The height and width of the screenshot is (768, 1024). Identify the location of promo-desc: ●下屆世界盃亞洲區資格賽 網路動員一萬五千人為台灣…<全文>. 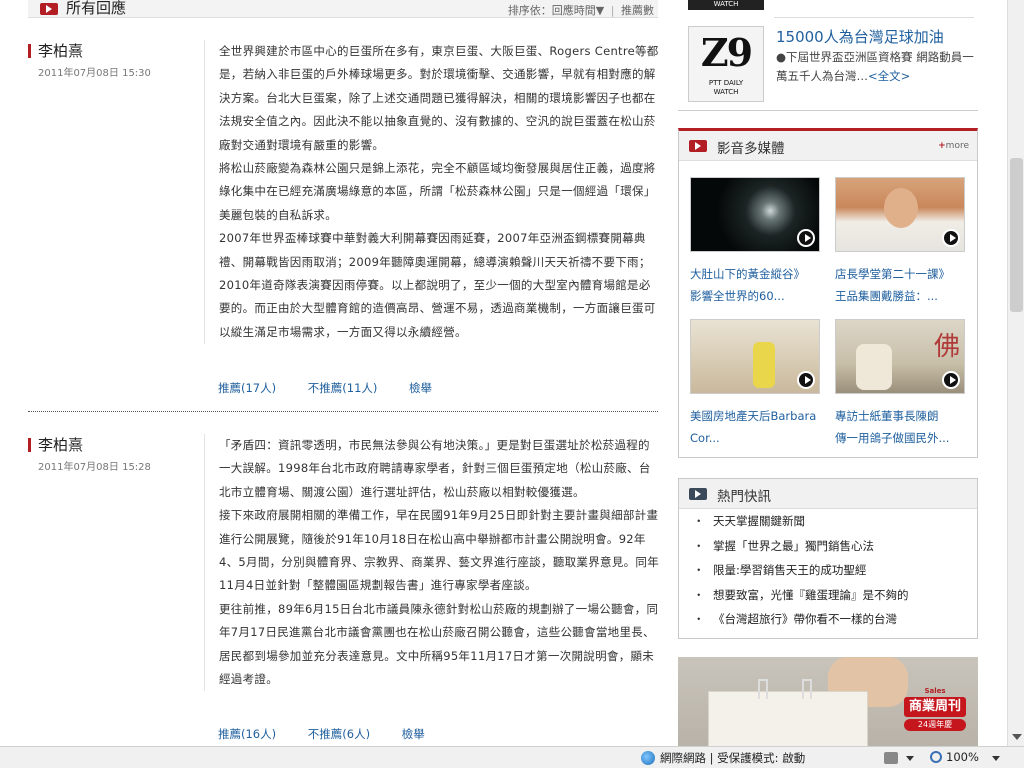
(875, 66).